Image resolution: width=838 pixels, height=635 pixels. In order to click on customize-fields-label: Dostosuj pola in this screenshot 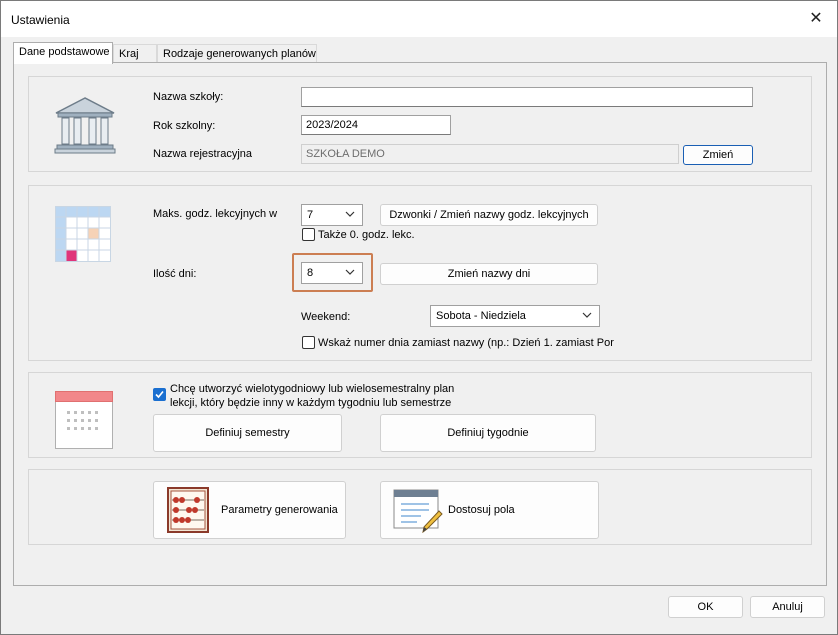, I will do `click(481, 510)`.